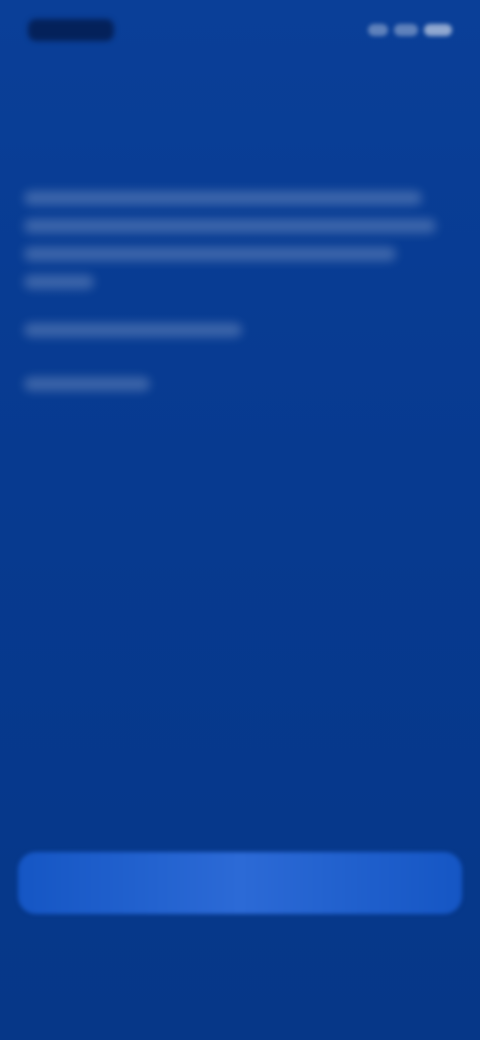  I want to click on battery-icon, so click(438, 30).